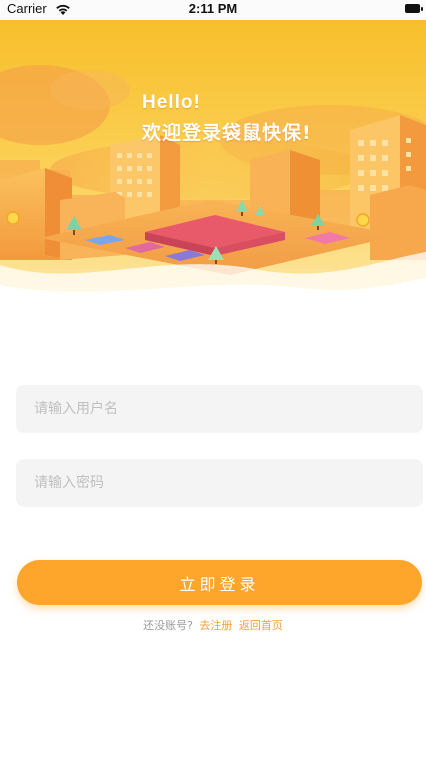 The width and height of the screenshot is (426, 763). I want to click on banner-hello-text: Hello!, so click(171, 102).